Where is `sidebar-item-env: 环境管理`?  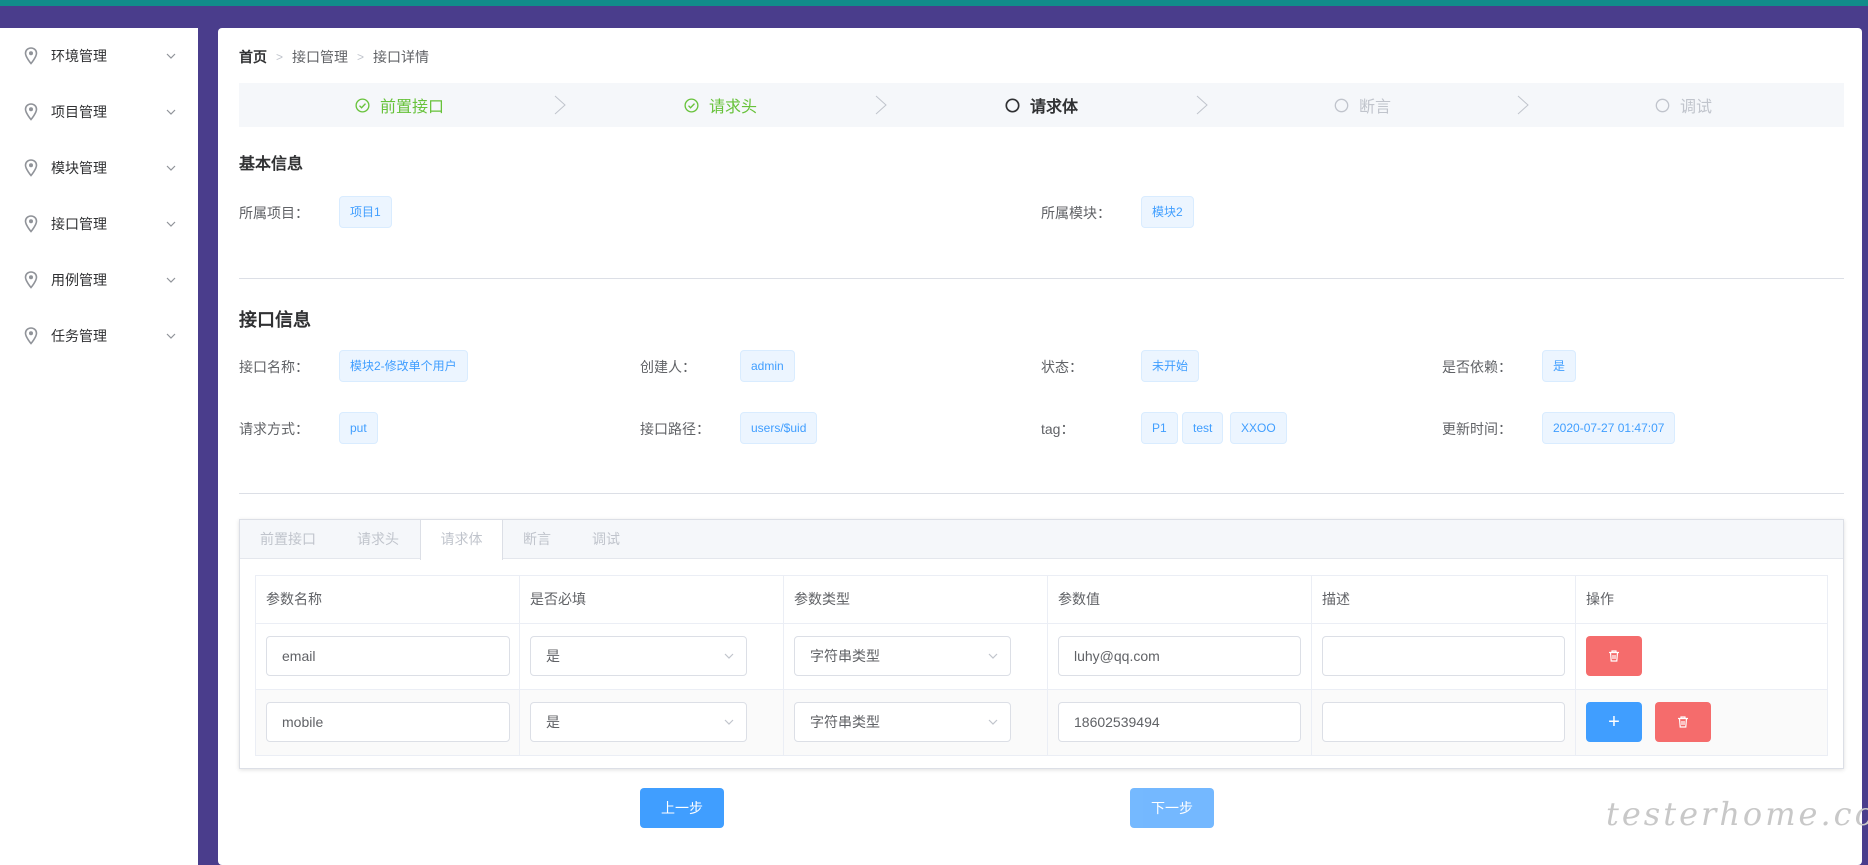
sidebar-item-env: 环境管理 is located at coordinates (99, 56).